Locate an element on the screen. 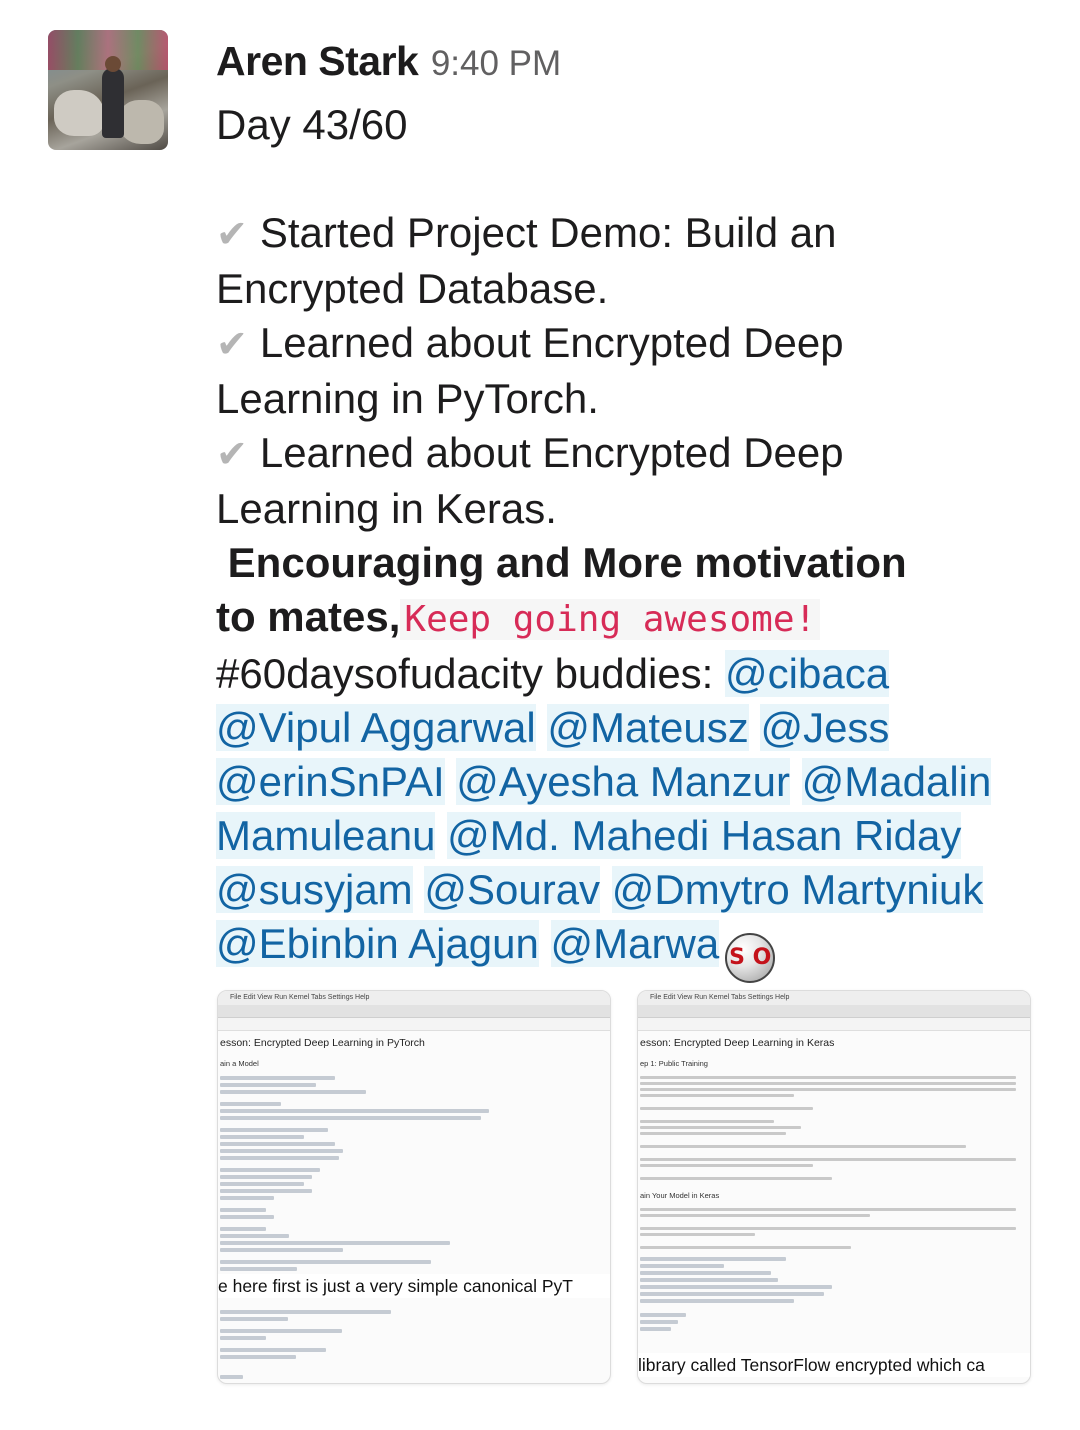 The image size is (1080, 1430). avatar-head is located at coordinates (113, 64).